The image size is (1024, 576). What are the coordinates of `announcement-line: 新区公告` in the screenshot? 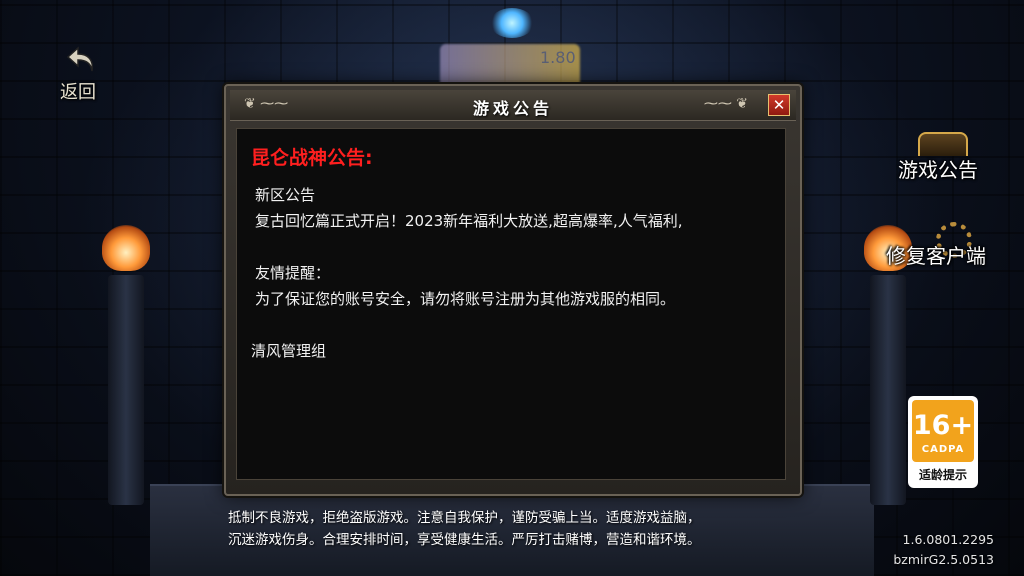 It's located at (285, 195).